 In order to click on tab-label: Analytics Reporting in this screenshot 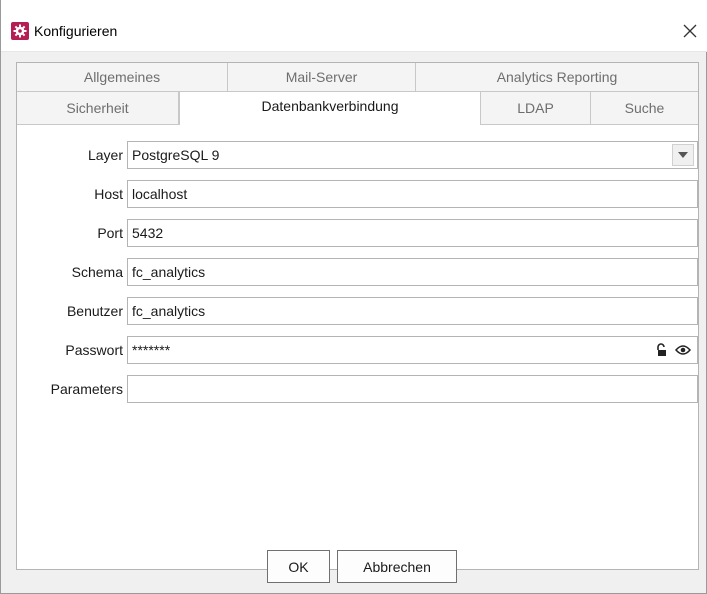, I will do `click(557, 77)`.